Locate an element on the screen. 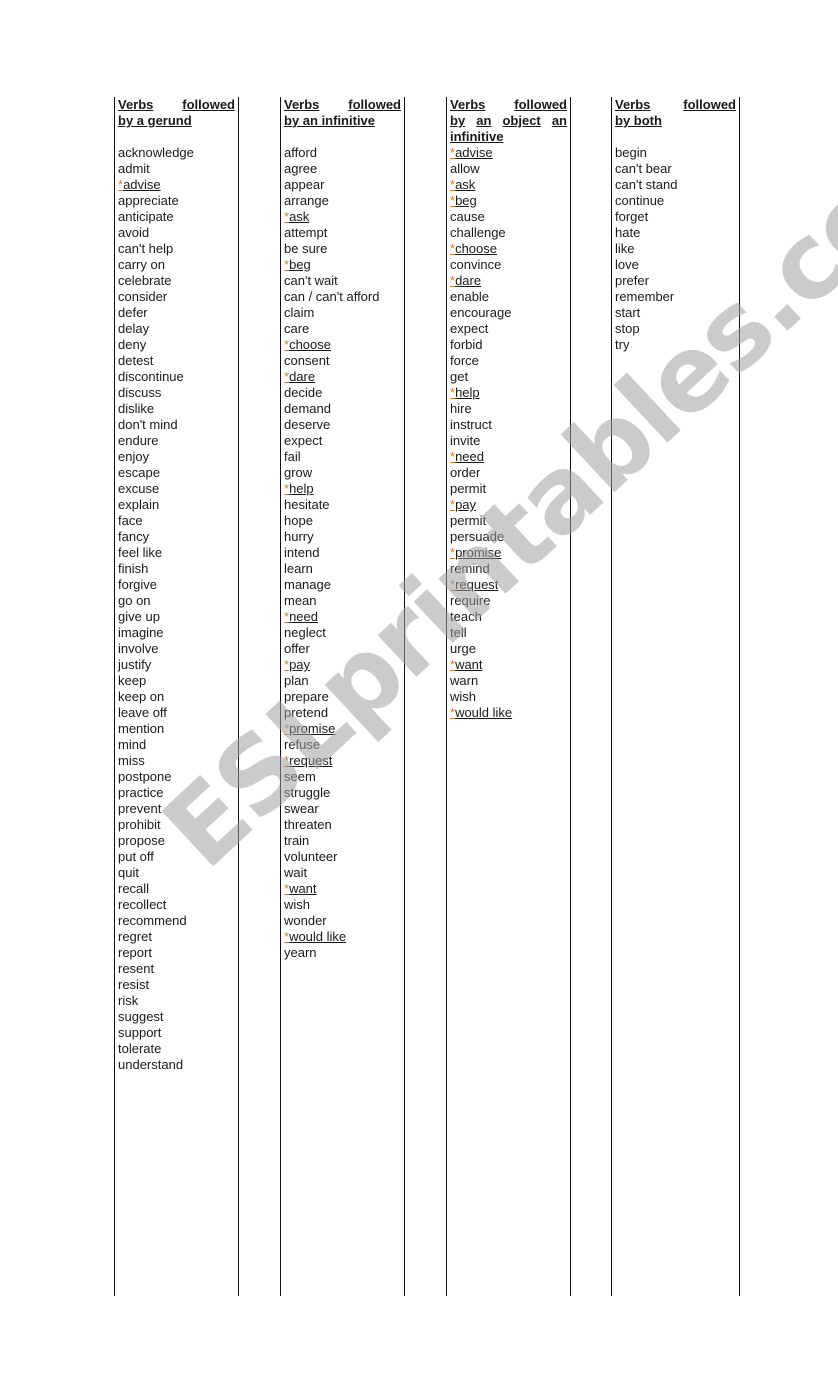 This screenshot has width=838, height=1389. verb-text: help is located at coordinates (467, 392).